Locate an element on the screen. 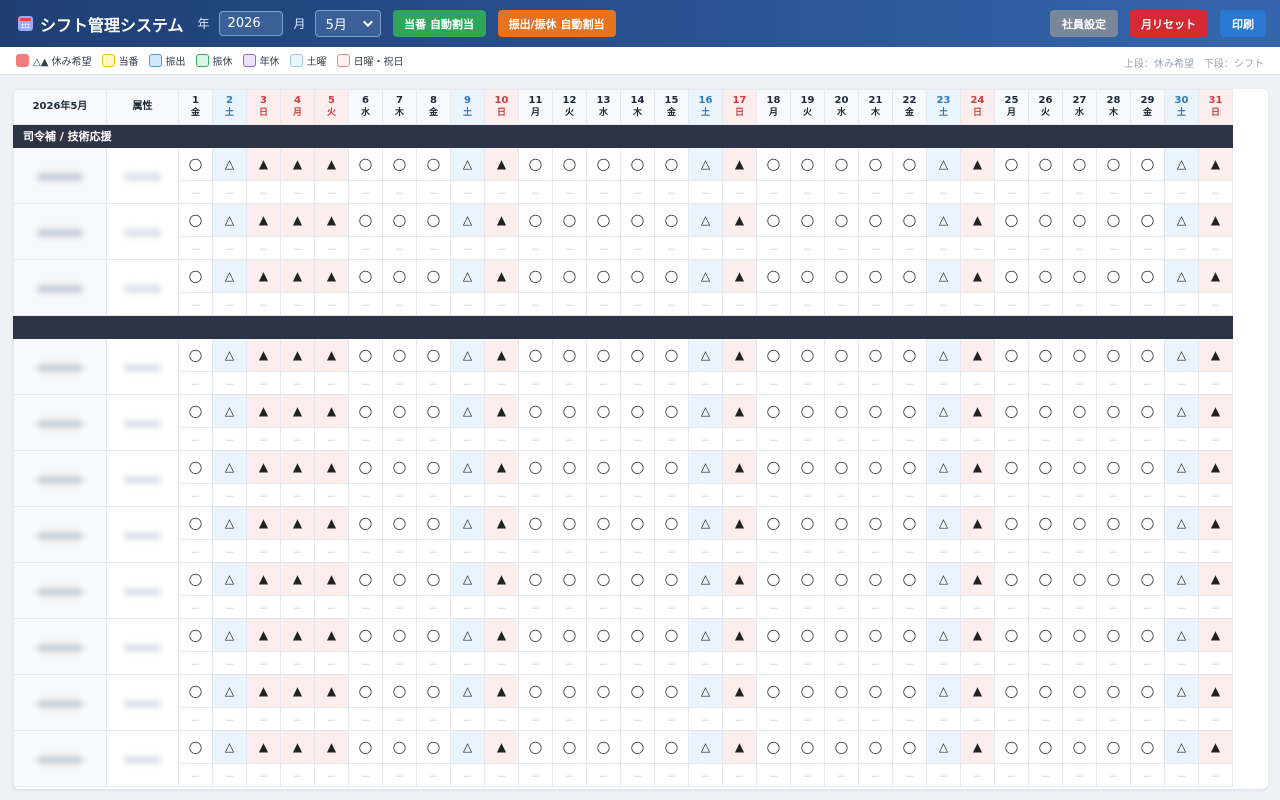  employee-attribute is located at coordinates (142, 534).